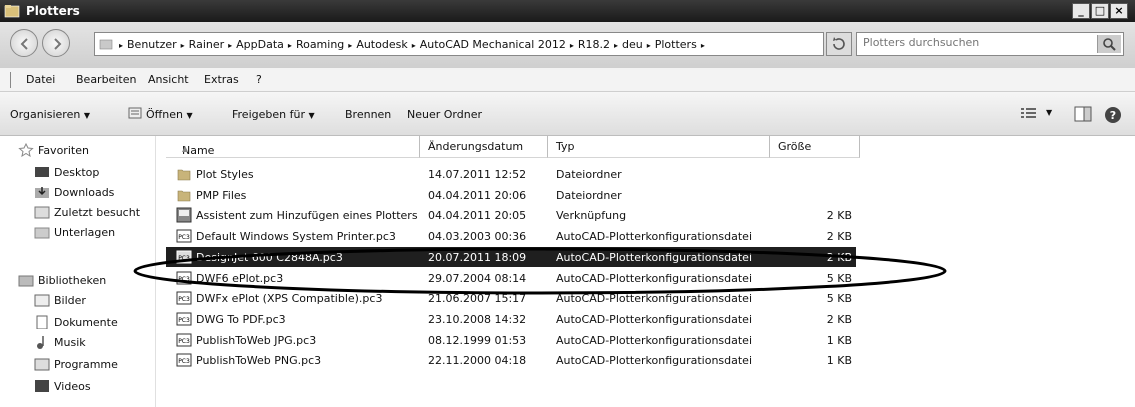 The width and height of the screenshot is (1135, 407). What do you see at coordinates (476, 146) in the screenshot?
I see `column-date-label: Änderungsdatum` at bounding box center [476, 146].